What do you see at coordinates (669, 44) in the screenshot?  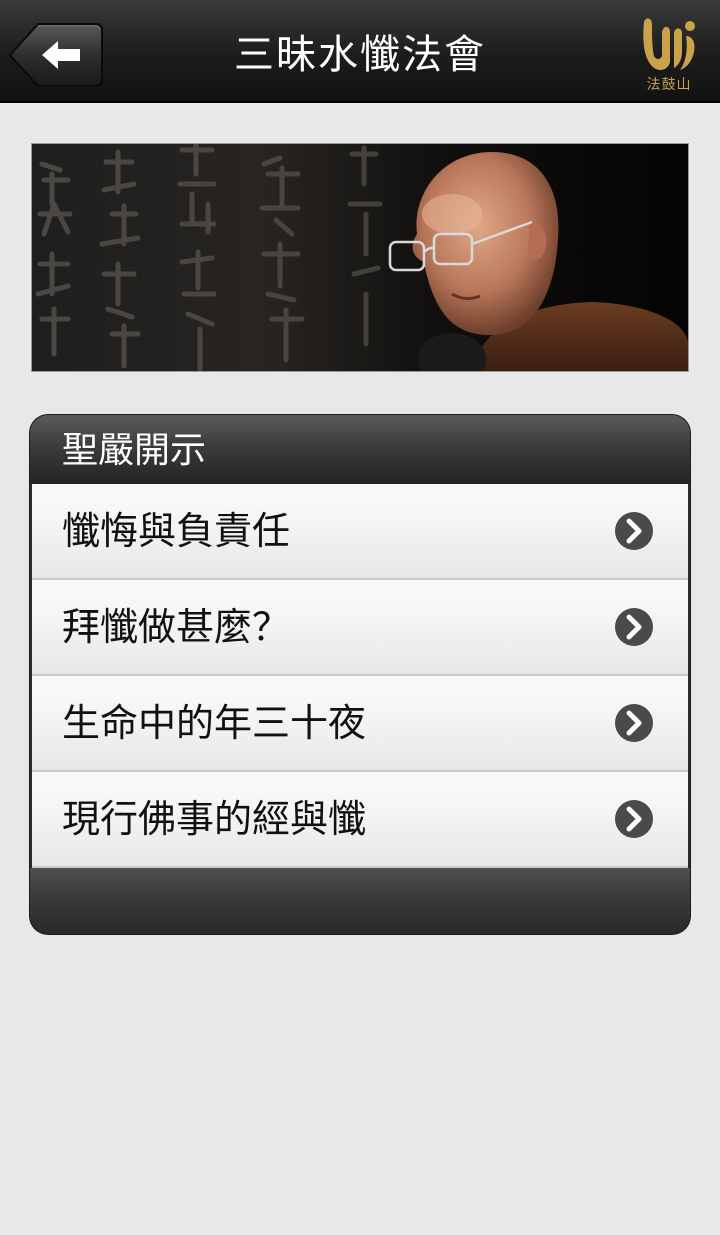 I see `logo-mark-icon` at bounding box center [669, 44].